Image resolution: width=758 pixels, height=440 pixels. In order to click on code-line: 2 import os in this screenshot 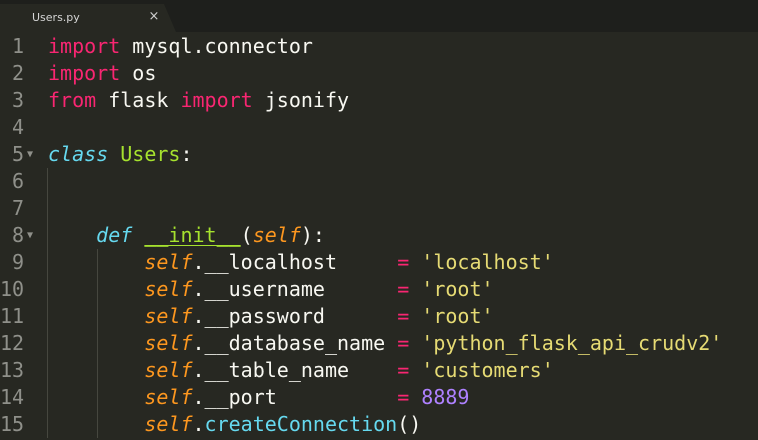, I will do `click(379, 73)`.